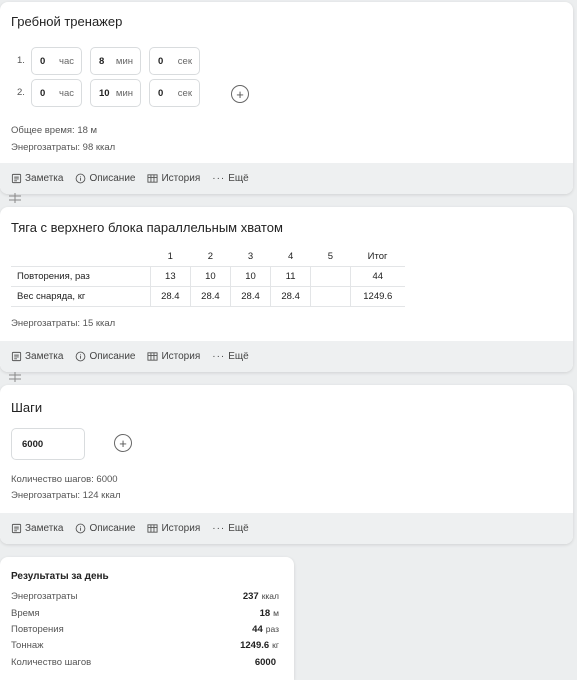 The image size is (577, 680). Describe the element at coordinates (66, 61) in the screenshot. I see `hours-unit: час` at that location.